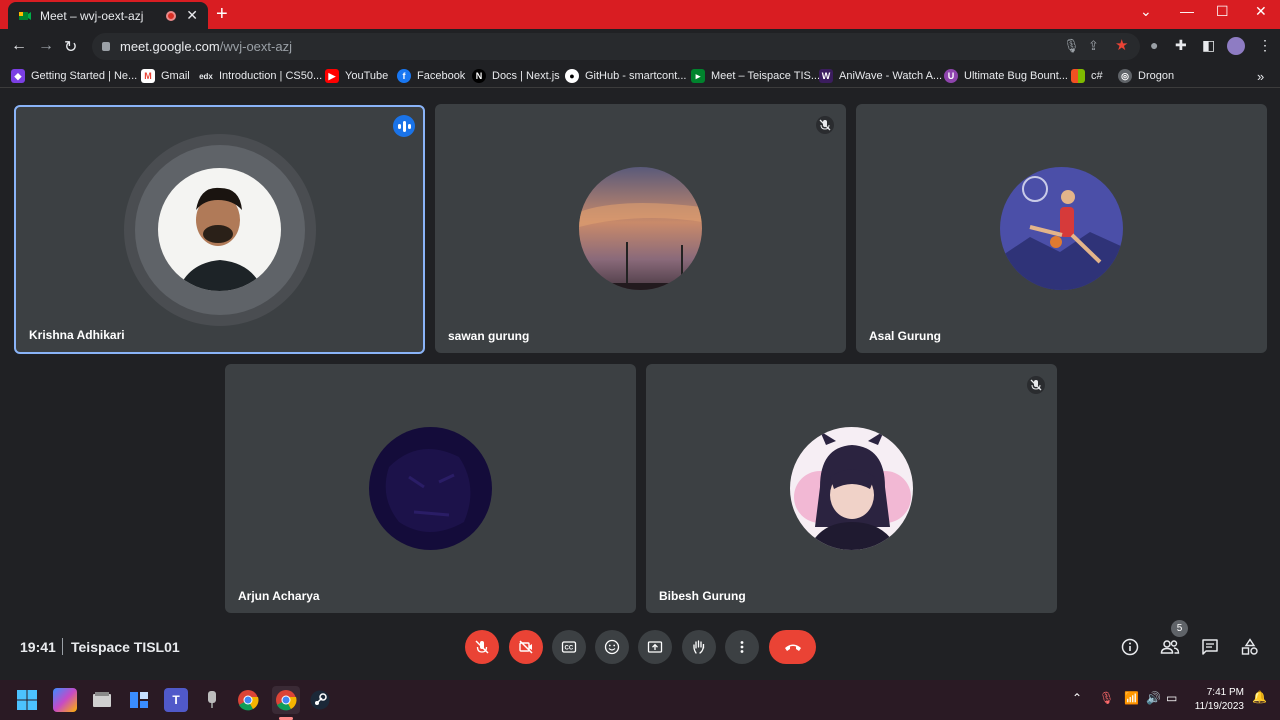 Image resolution: width=1280 pixels, height=720 pixels. I want to click on tray-microphone-icon: 🎙, so click(1106, 698).